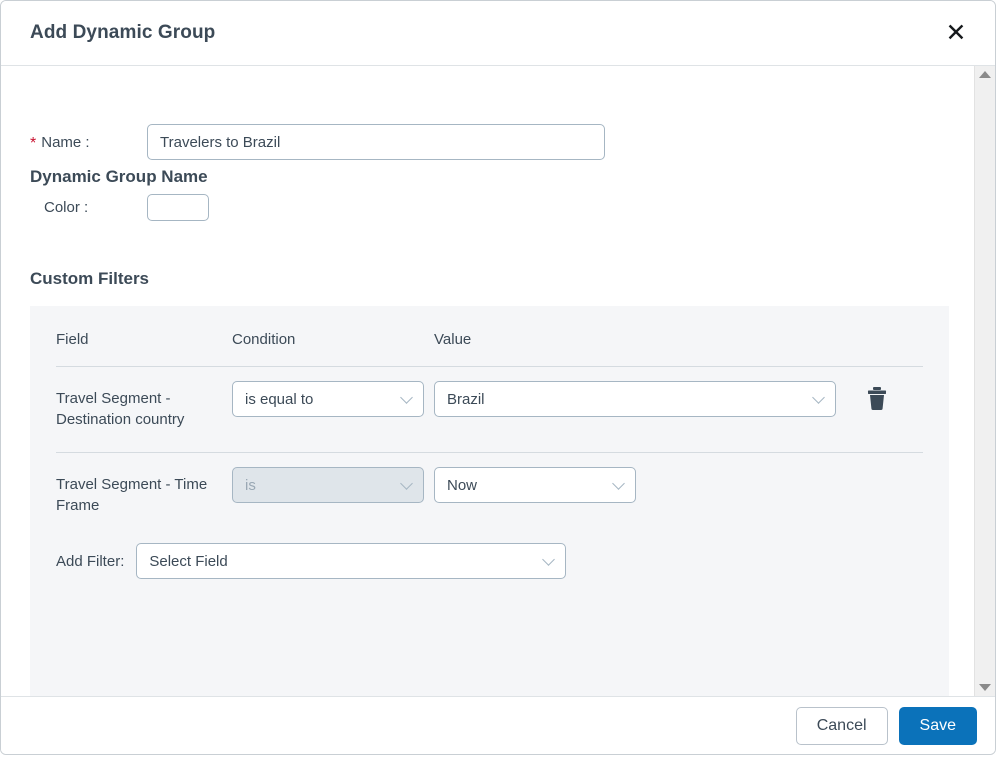 The image size is (998, 757). Describe the element at coordinates (498, 725) in the screenshot. I see `dialog-footer: Cancel Save` at that location.